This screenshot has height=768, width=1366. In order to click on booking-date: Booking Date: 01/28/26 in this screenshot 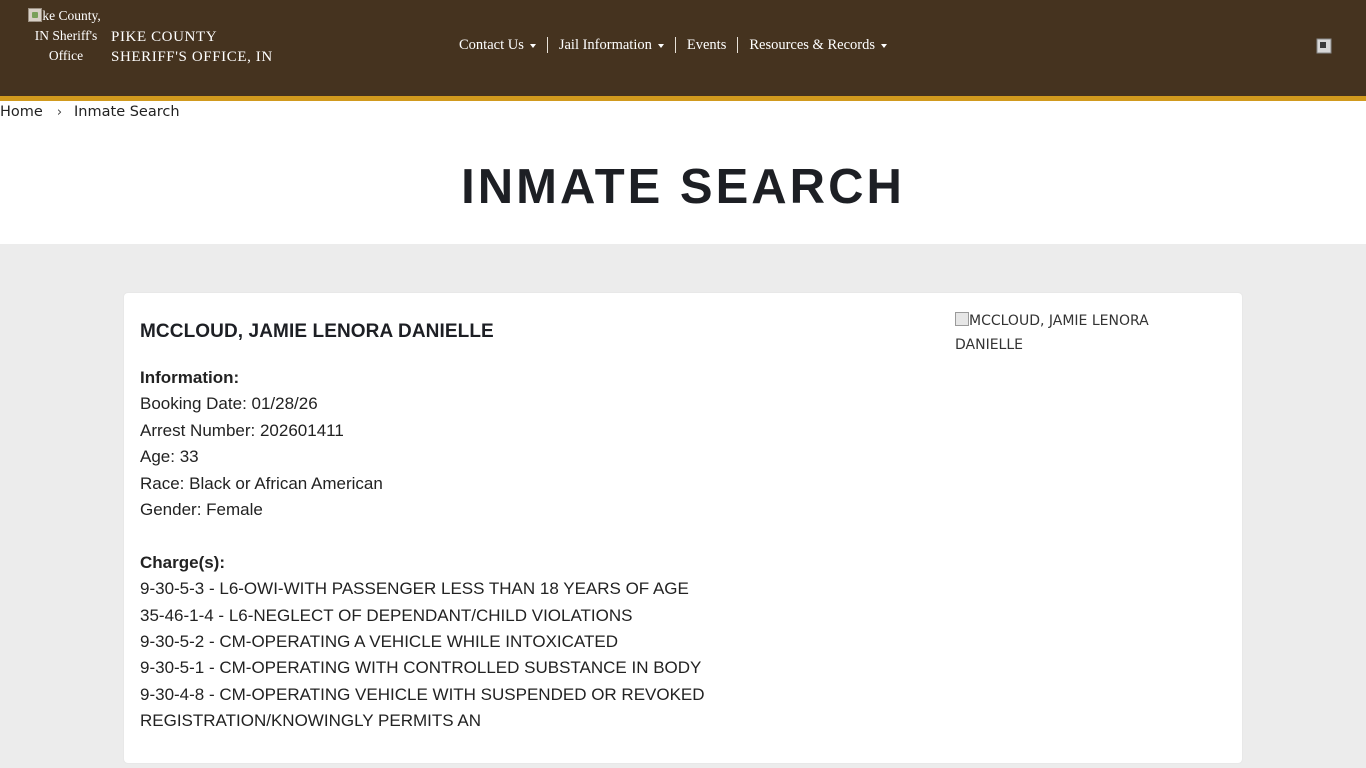, I will do `click(229, 404)`.